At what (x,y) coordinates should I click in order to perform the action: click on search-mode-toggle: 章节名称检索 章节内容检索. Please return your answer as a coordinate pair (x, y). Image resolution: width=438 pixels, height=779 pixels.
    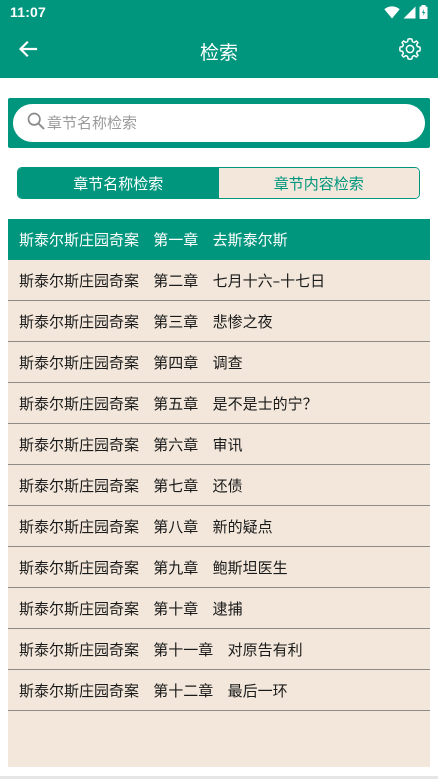
    Looking at the image, I should click on (218, 183).